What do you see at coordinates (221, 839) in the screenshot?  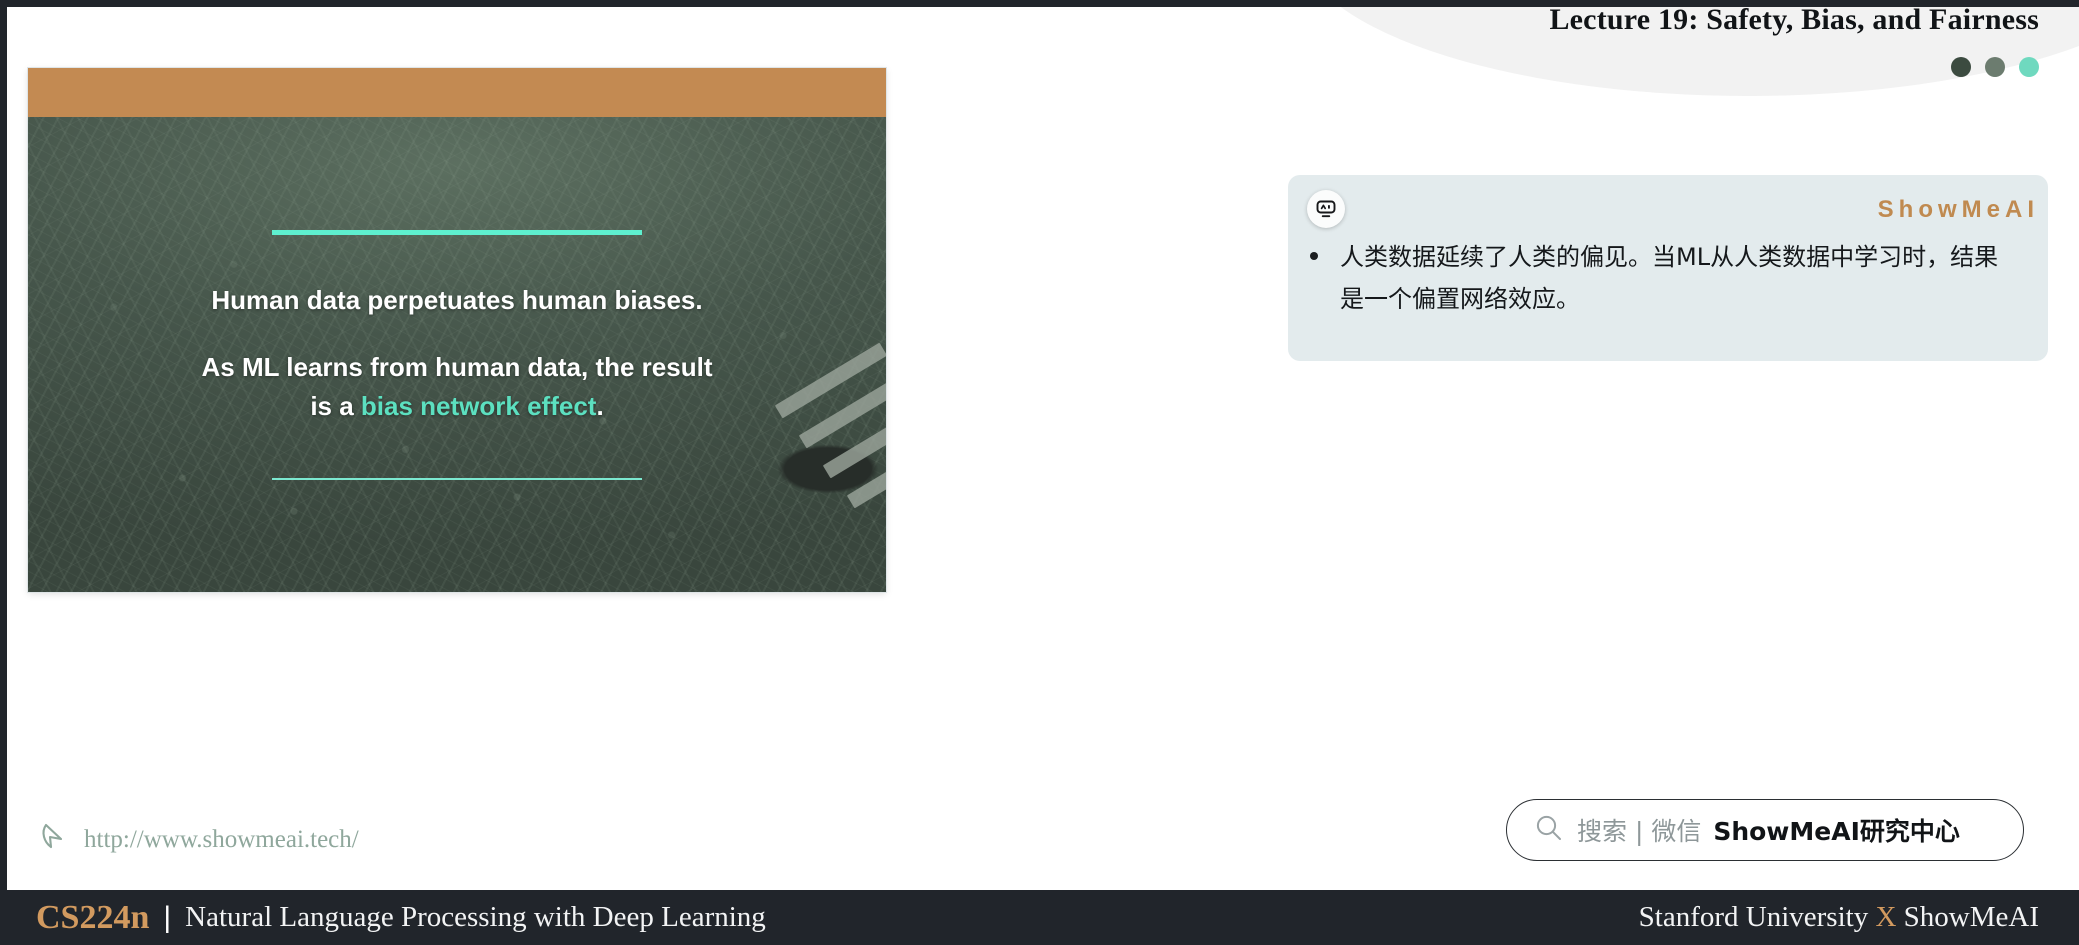 I see `site-url-text: http://www.showmeai.tech/` at bounding box center [221, 839].